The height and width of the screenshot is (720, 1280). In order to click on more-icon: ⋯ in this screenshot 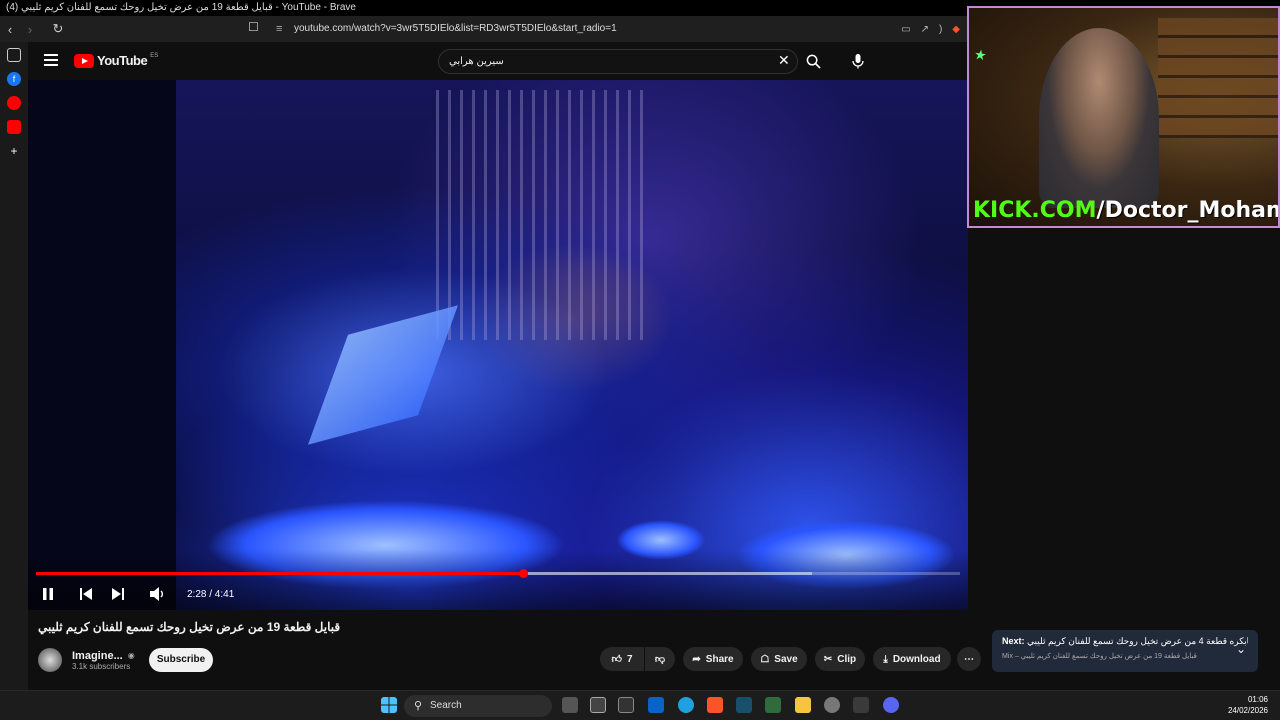, I will do `click(969, 659)`.